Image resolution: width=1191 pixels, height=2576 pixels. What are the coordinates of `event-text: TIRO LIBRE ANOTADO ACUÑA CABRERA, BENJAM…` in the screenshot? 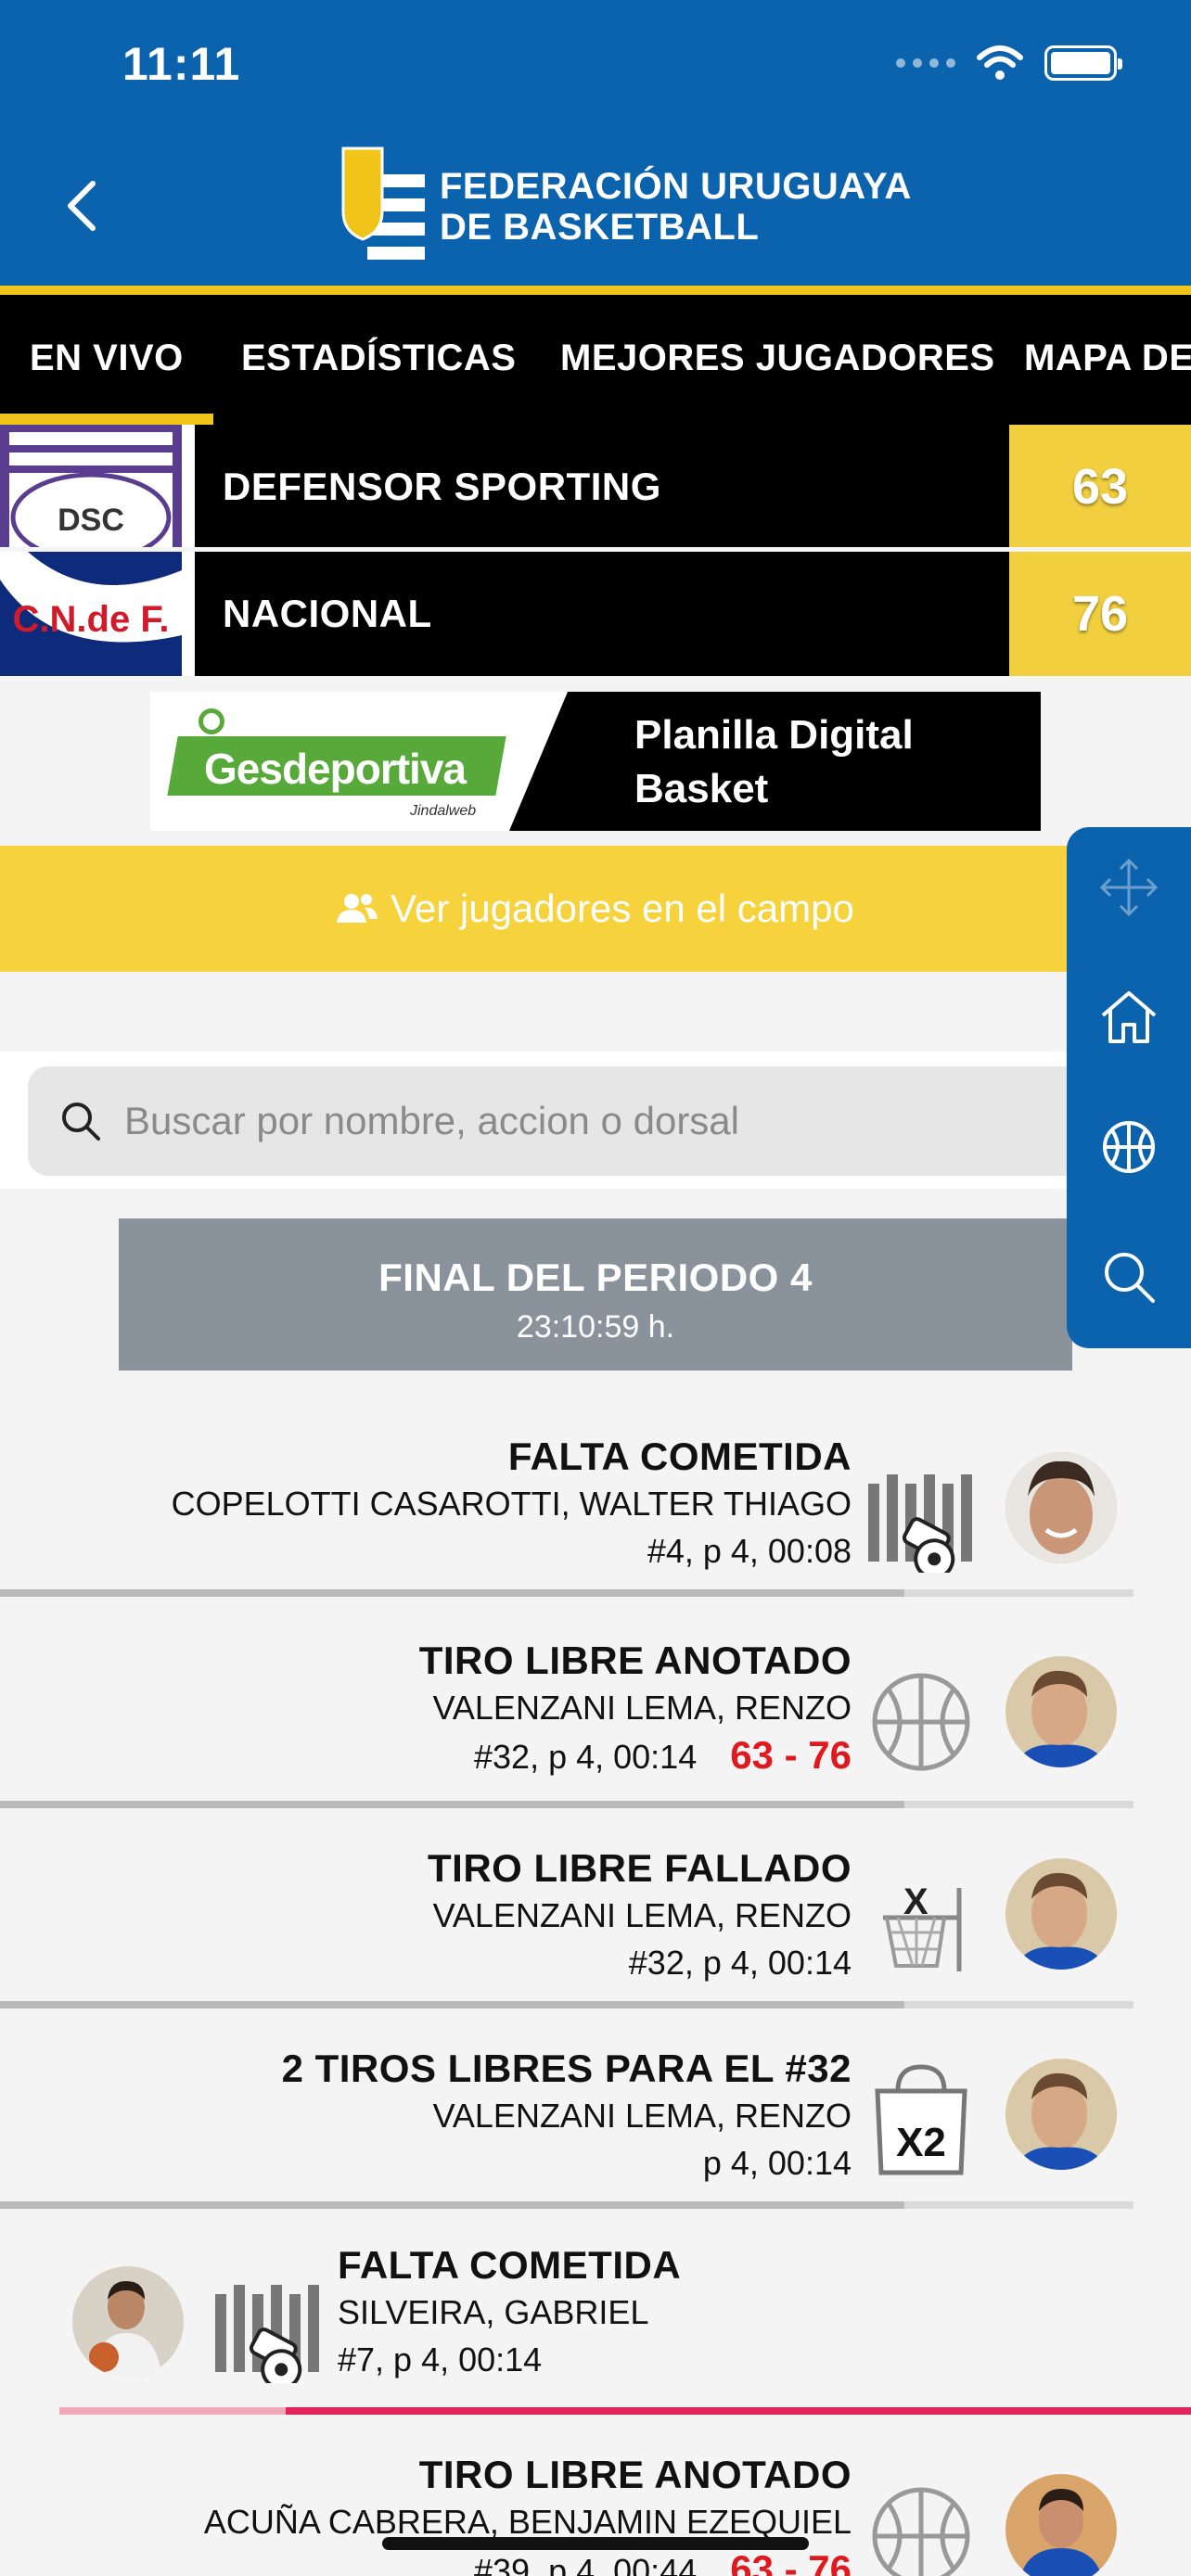 It's located at (528, 2514).